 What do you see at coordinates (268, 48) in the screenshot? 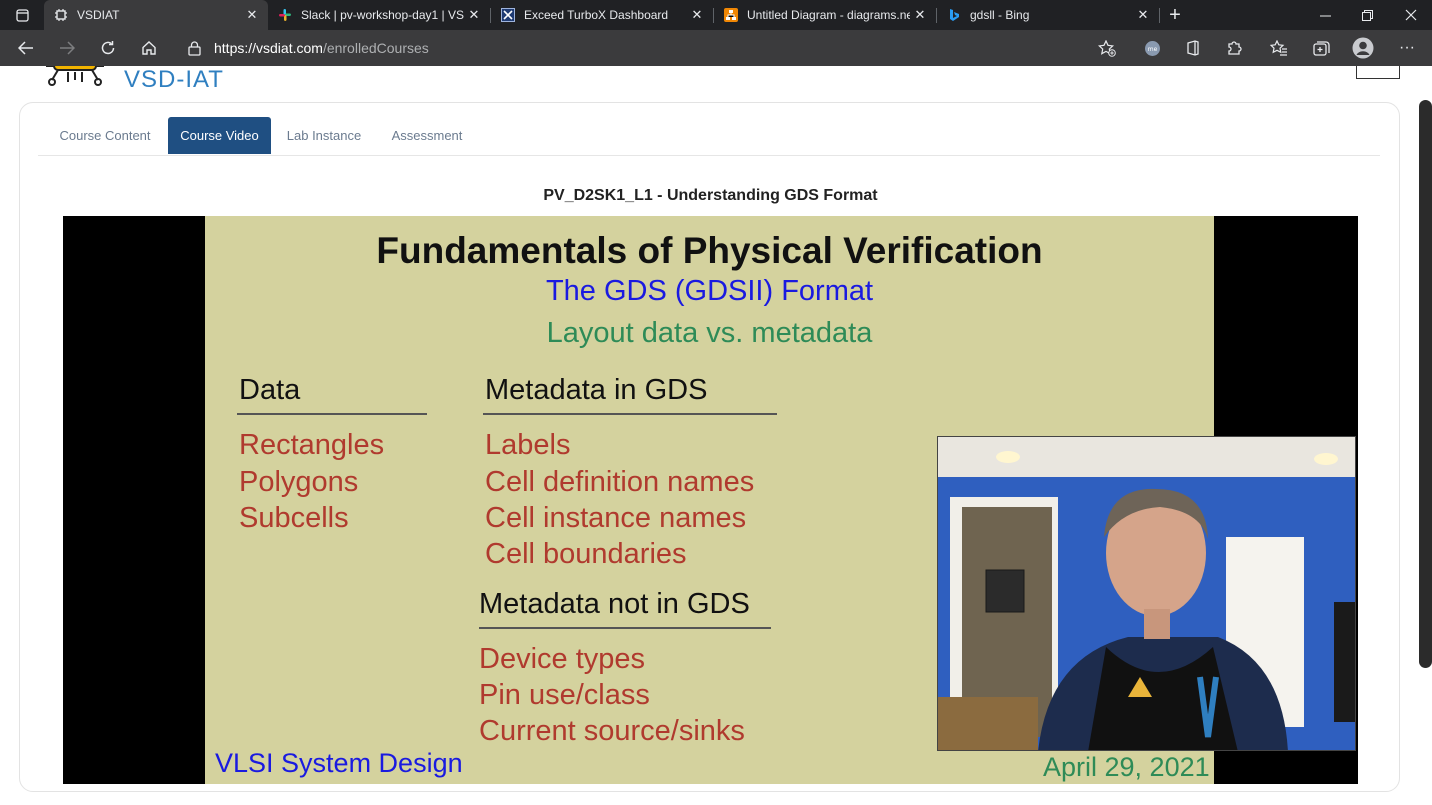
I see `url-host: https://vsdiat.com` at bounding box center [268, 48].